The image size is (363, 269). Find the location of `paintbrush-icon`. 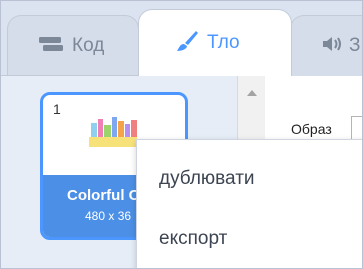

paintbrush-icon is located at coordinates (187, 43).